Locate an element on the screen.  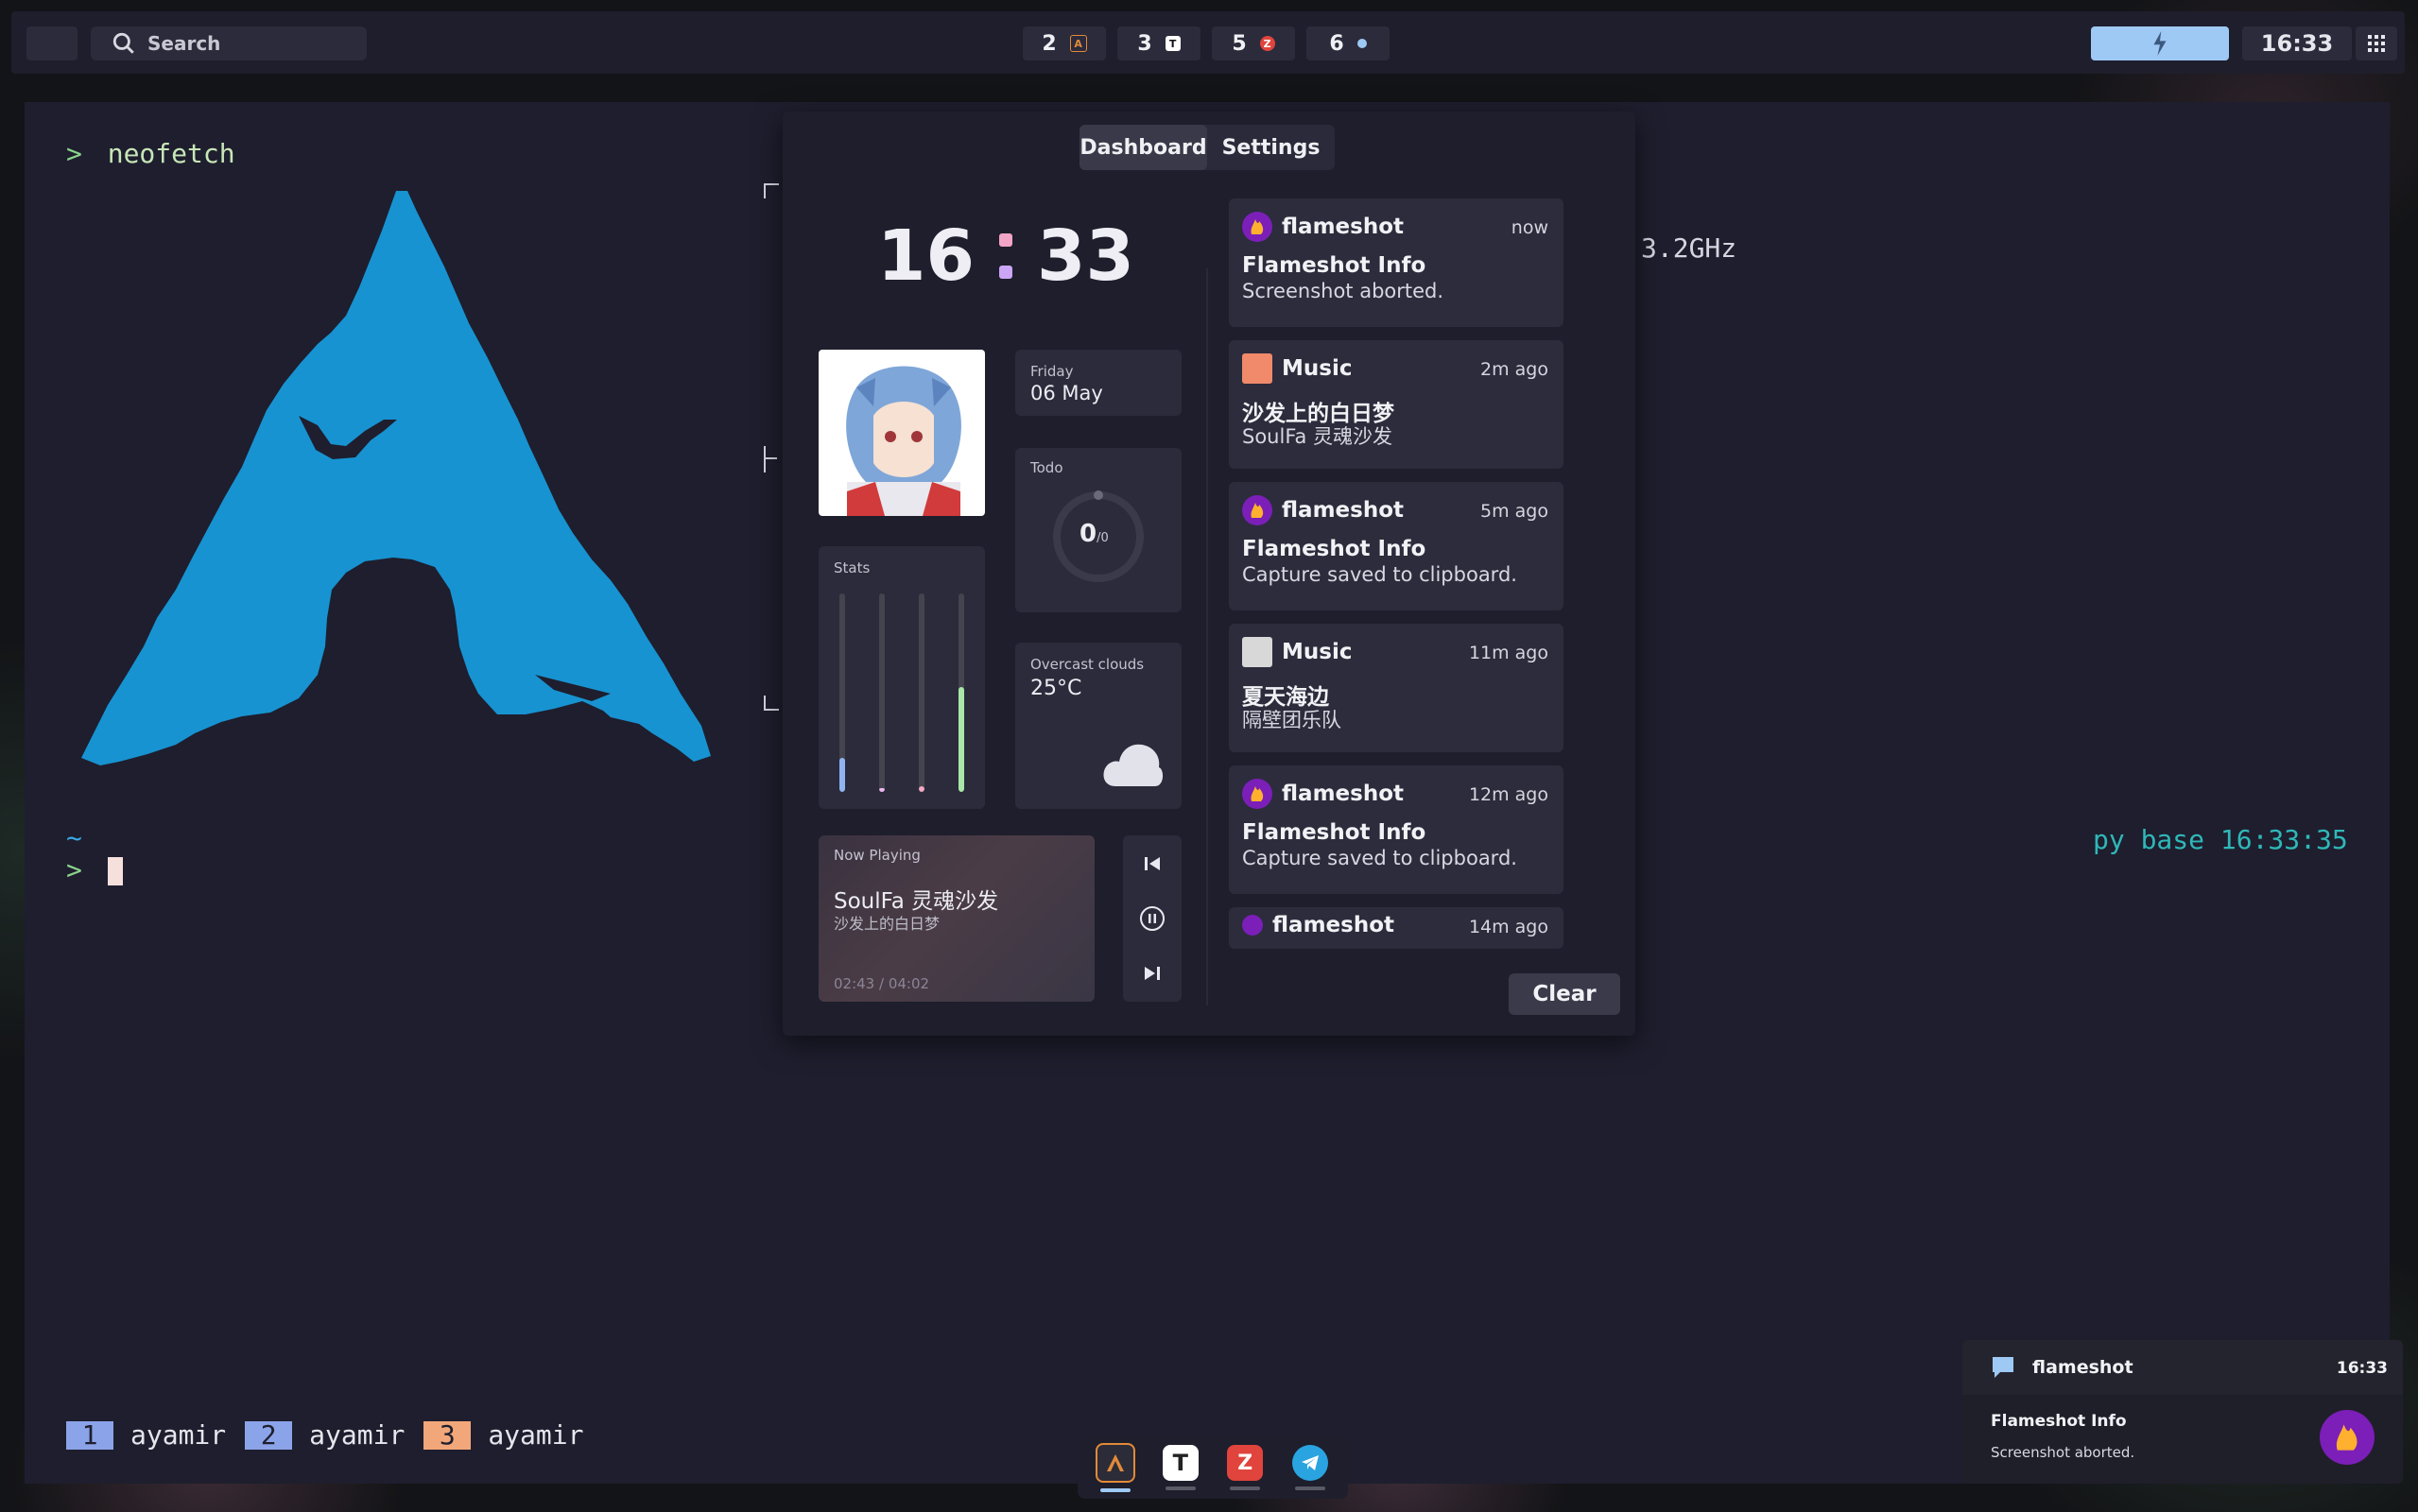
dashboard-clock: 16 33 is located at coordinates (1005, 256).